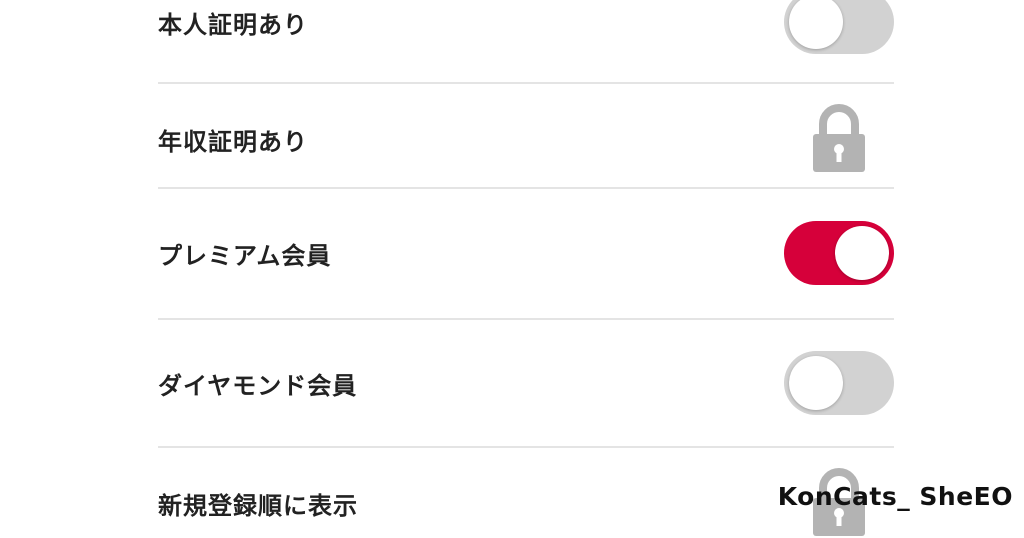  What do you see at coordinates (233, 141) in the screenshot?
I see `settings-row-label: 年収証明あり` at bounding box center [233, 141].